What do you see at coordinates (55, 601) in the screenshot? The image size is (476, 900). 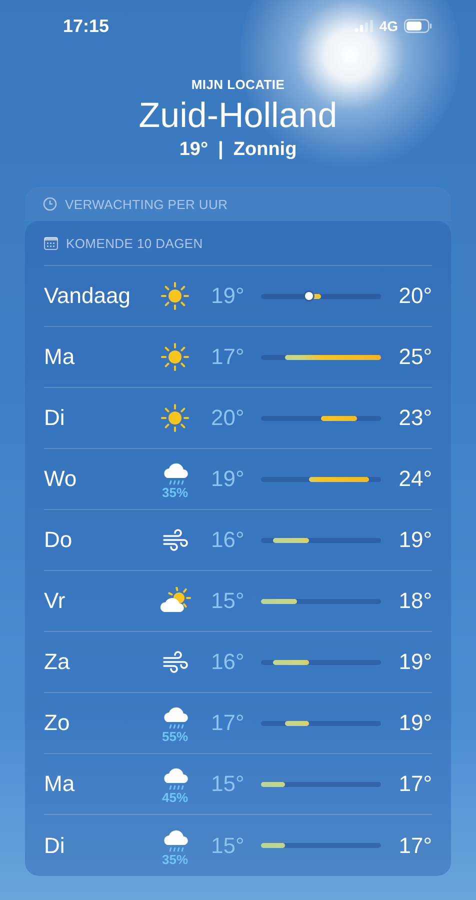 I see `day-label: Vr` at bounding box center [55, 601].